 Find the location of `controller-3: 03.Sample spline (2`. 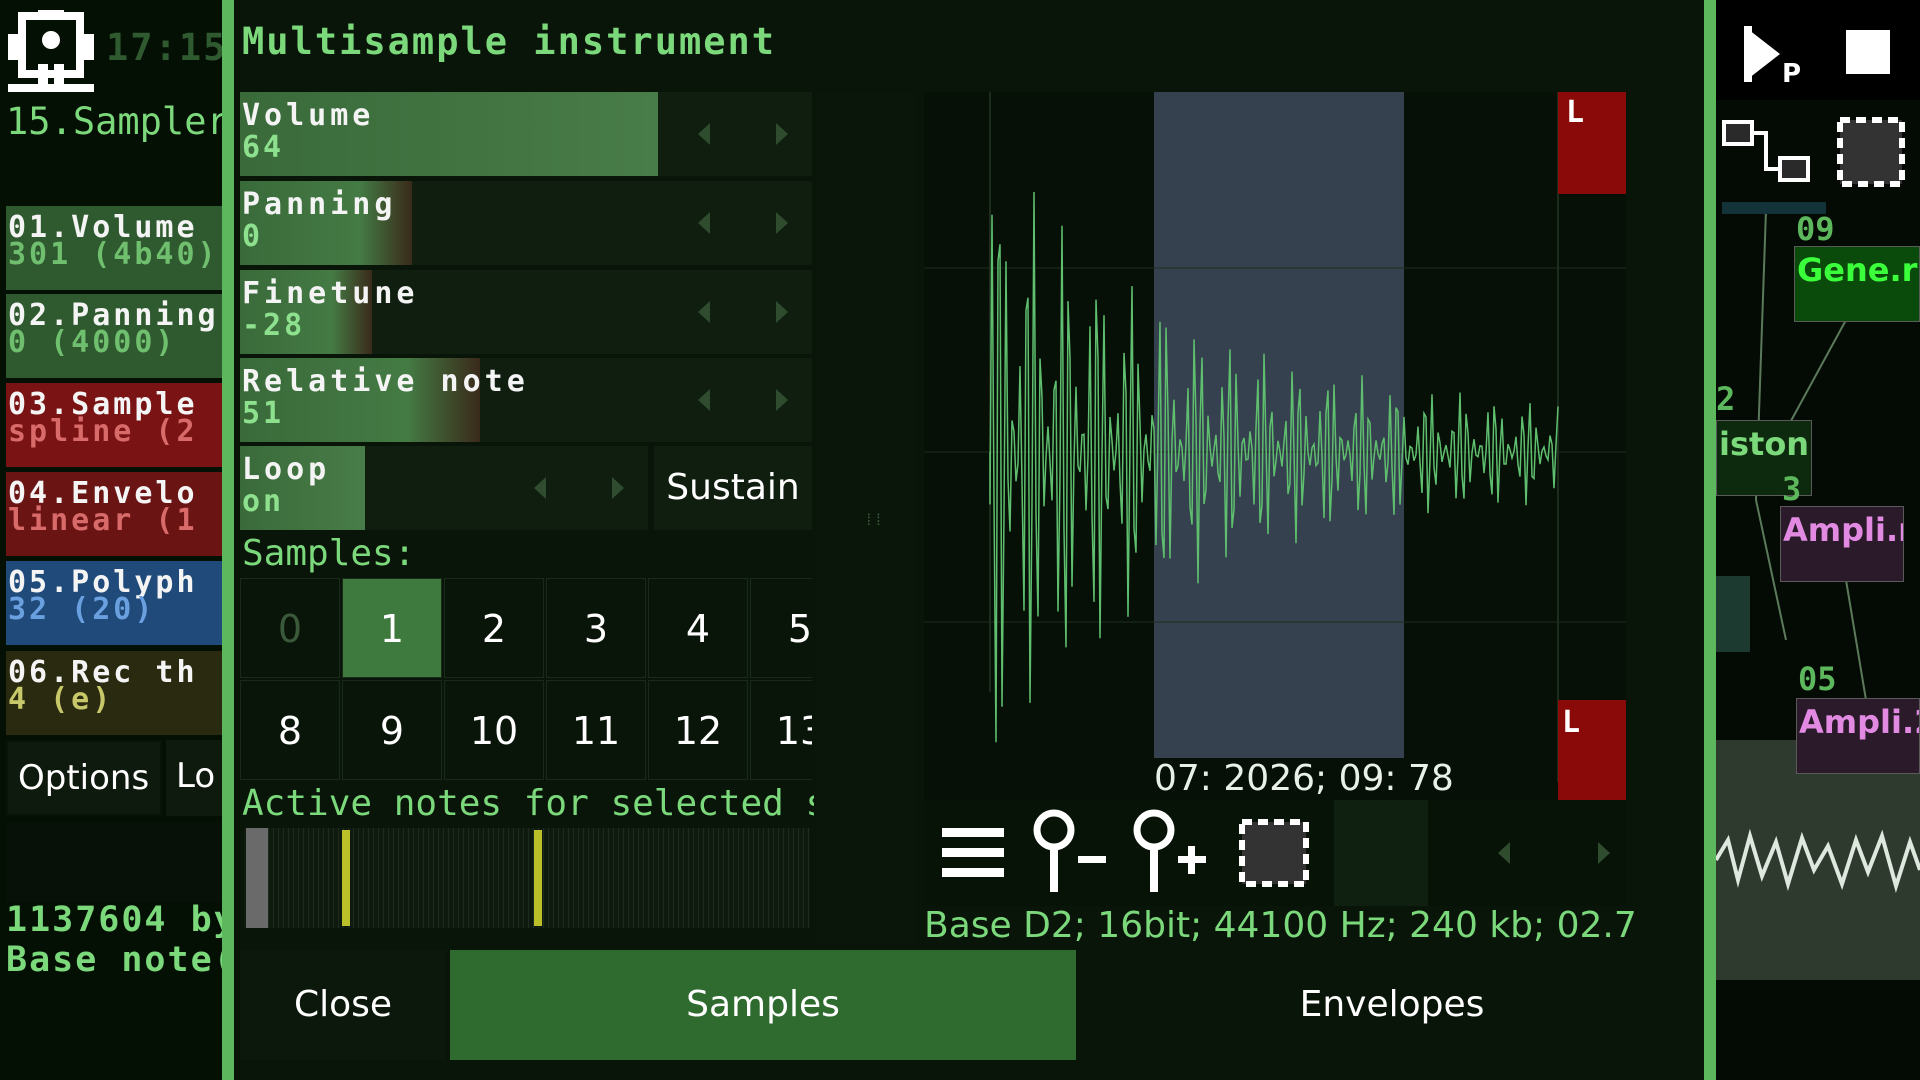

controller-3: 03.Sample spline (2 is located at coordinates (114, 425).